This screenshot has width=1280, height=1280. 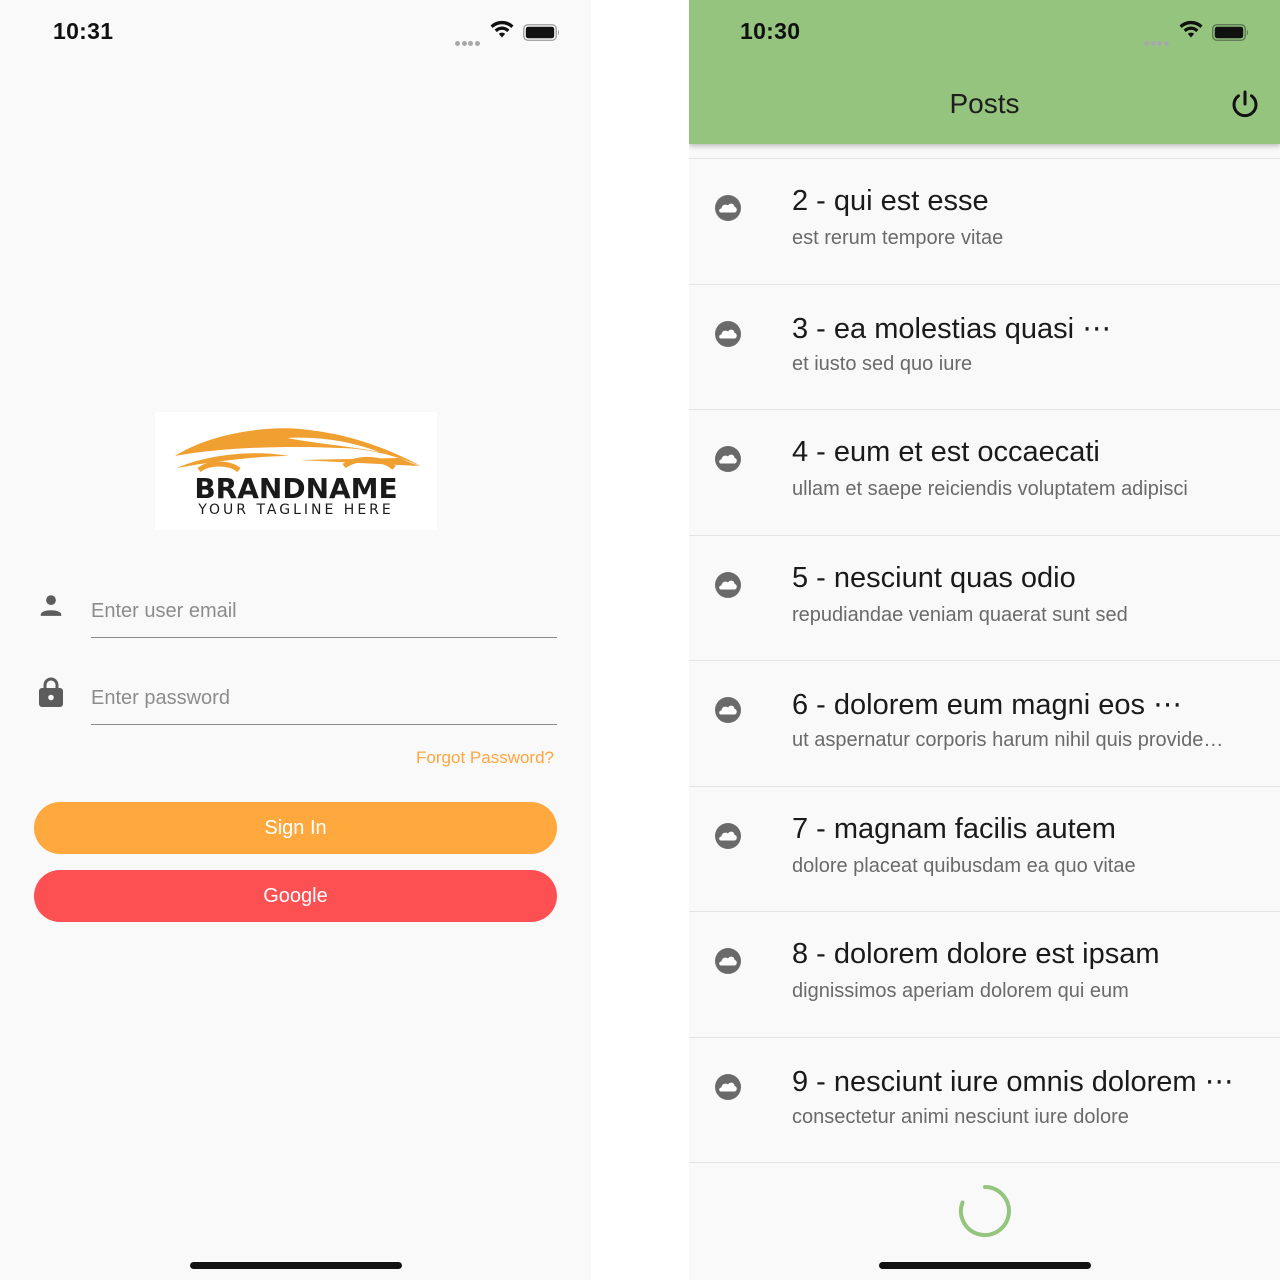 I want to click on post-title: 7 - magnam facilis autem, so click(x=954, y=828).